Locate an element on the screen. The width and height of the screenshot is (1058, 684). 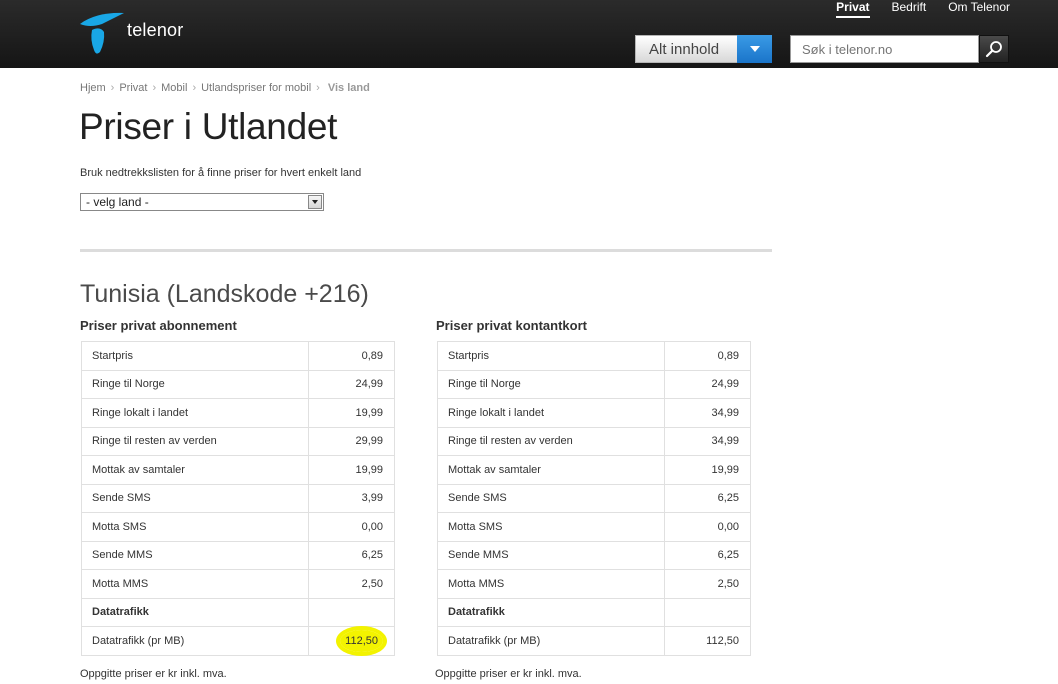
country-select: - velg land - is located at coordinates (202, 202).